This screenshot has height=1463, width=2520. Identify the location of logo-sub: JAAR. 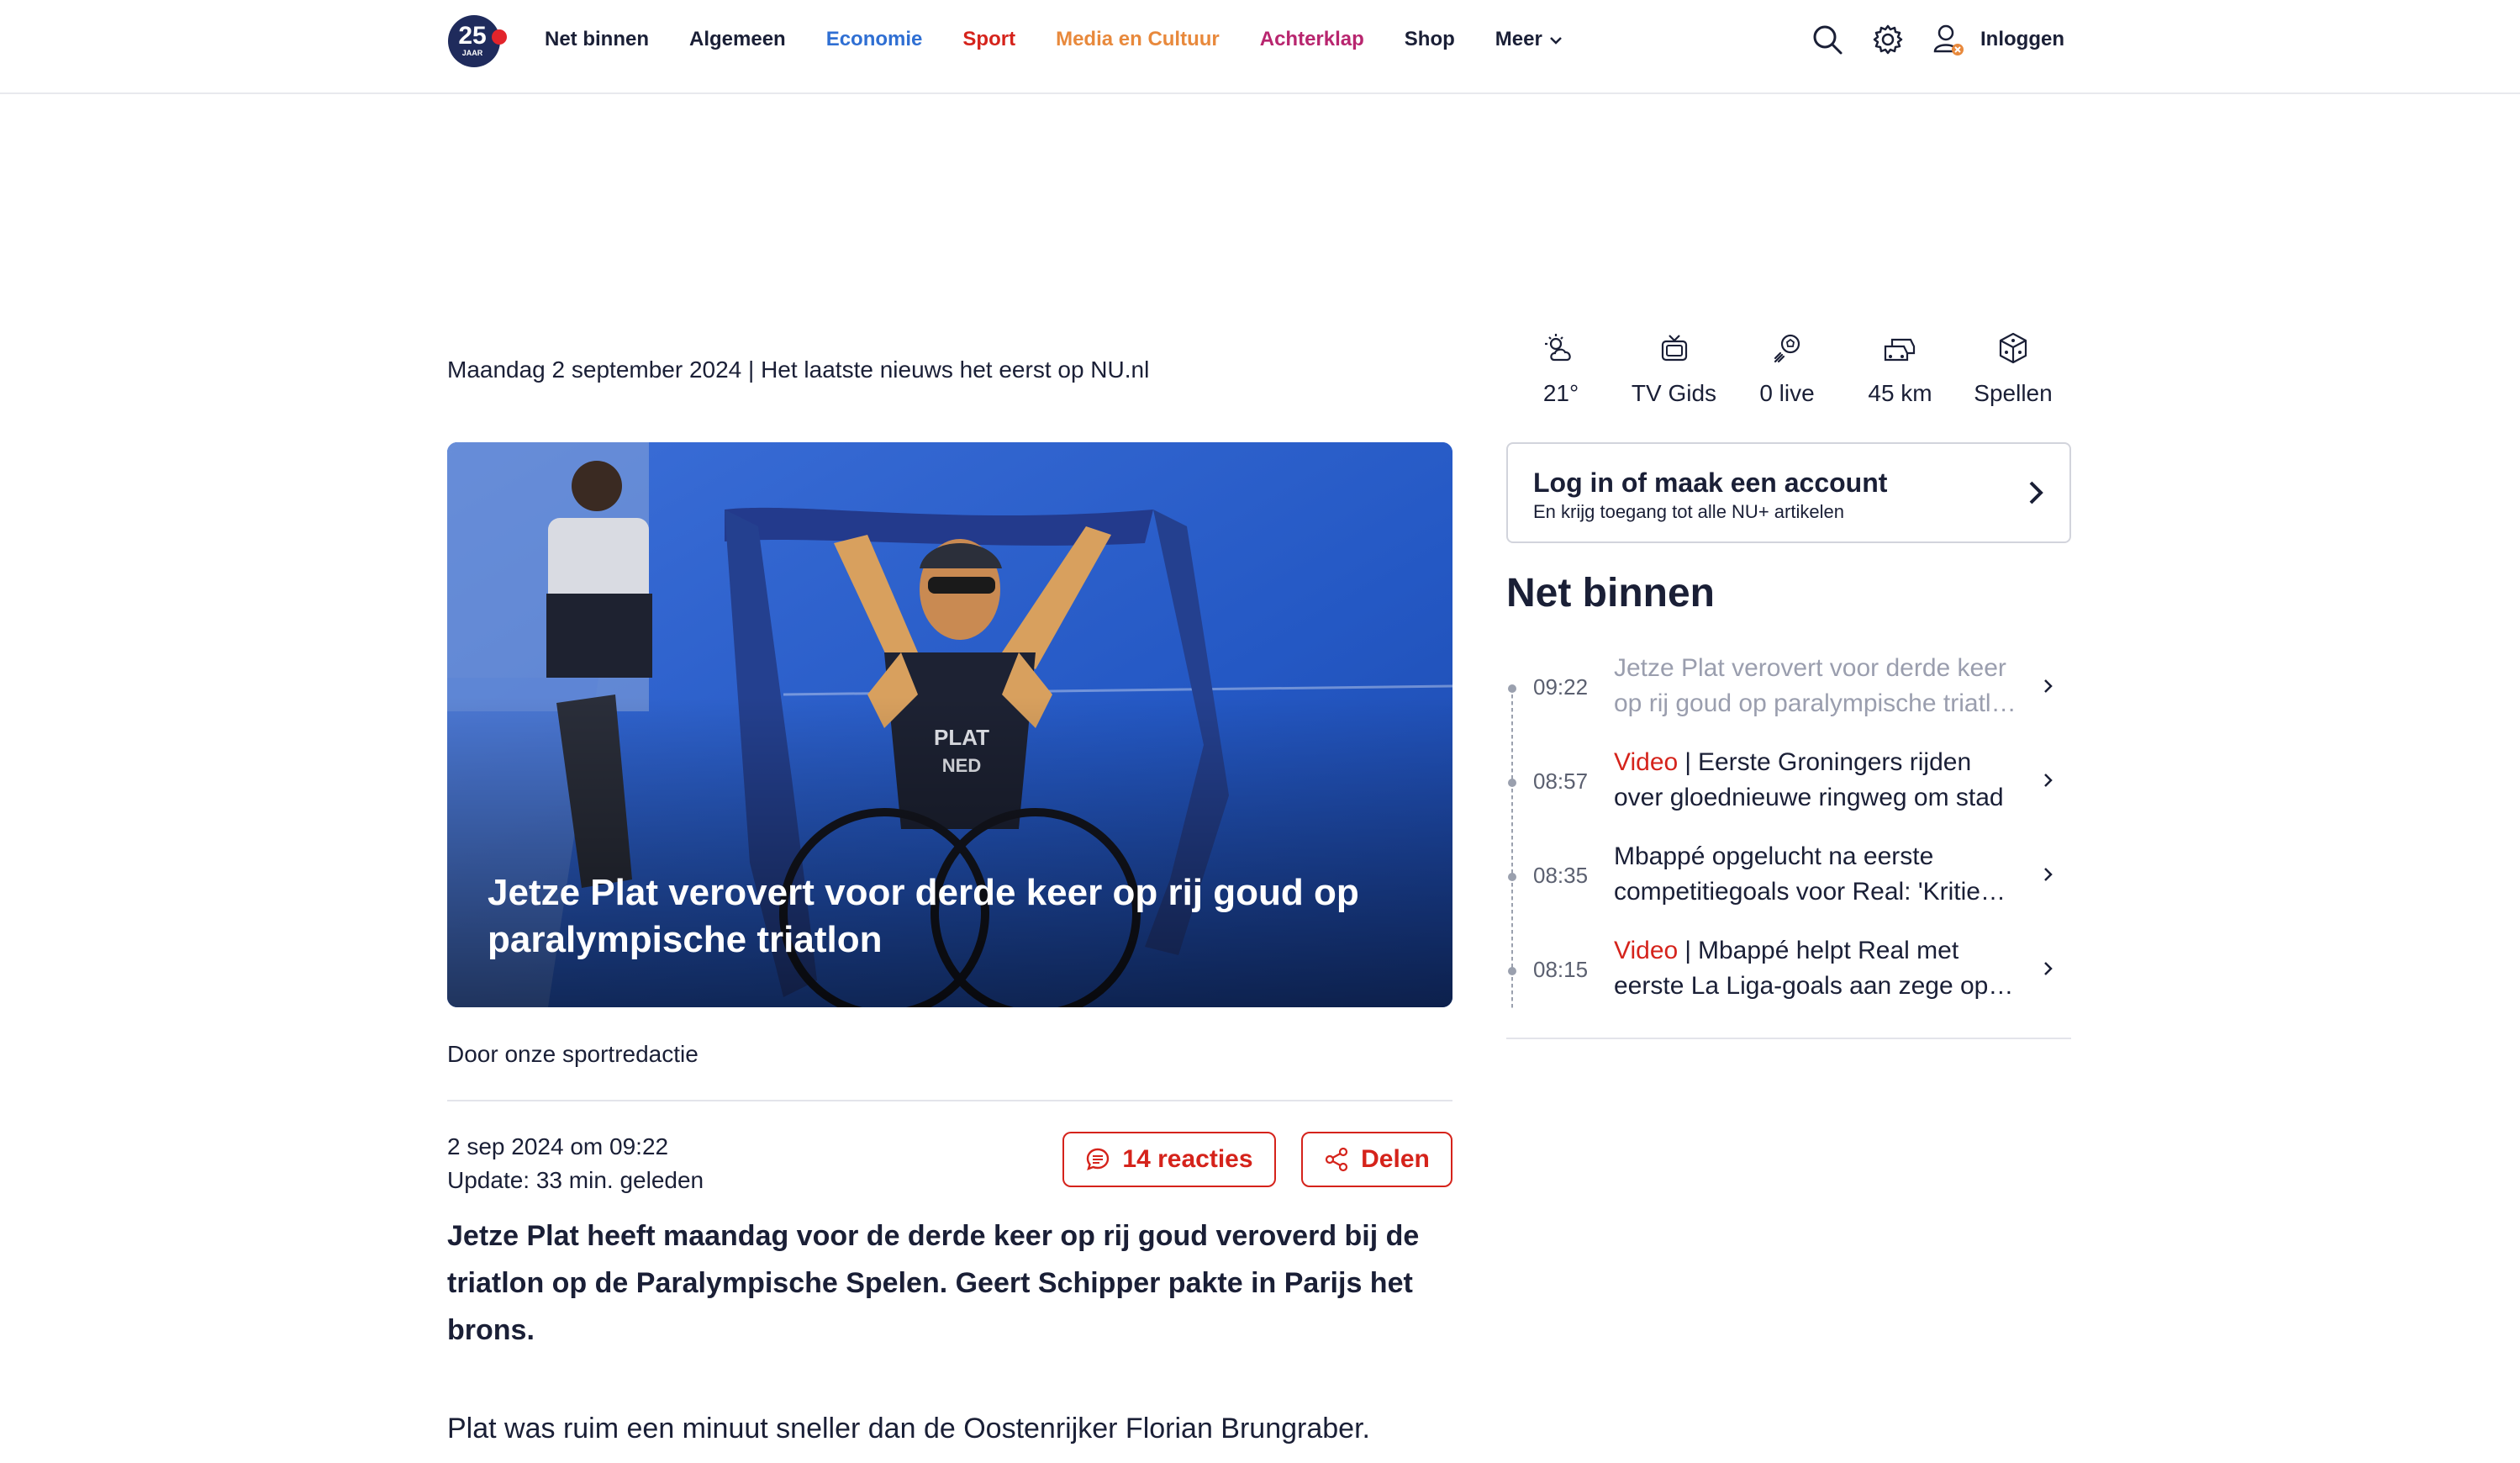
(472, 53).